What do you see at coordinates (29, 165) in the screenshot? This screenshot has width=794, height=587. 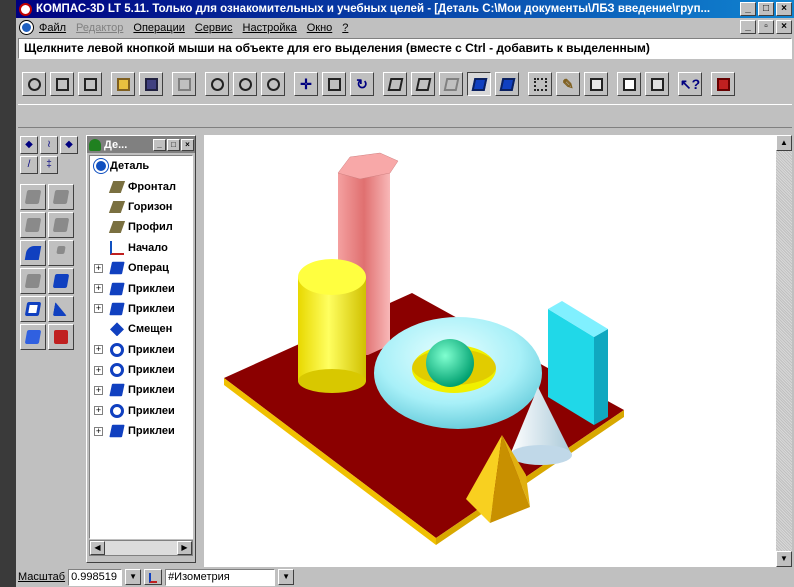 I see `palette-line-icon: /` at bounding box center [29, 165].